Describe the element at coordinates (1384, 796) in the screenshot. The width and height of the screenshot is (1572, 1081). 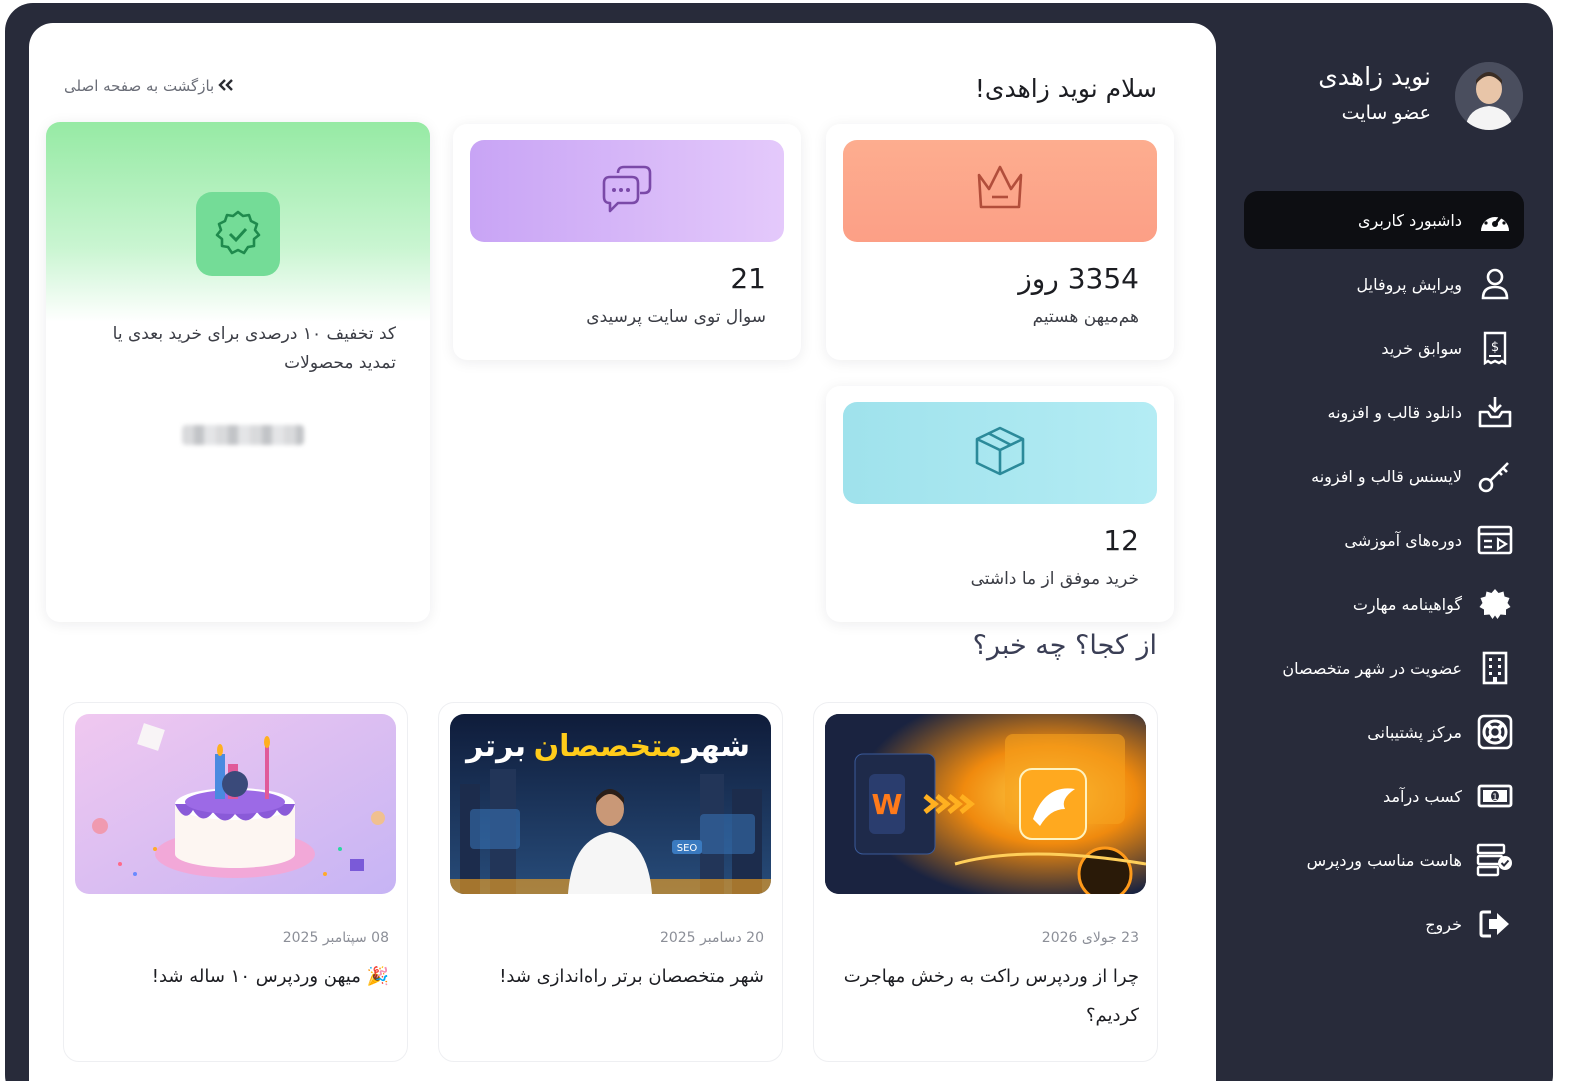
I see `sidebar-item-earn-money: 1 کسب درآمد` at that location.